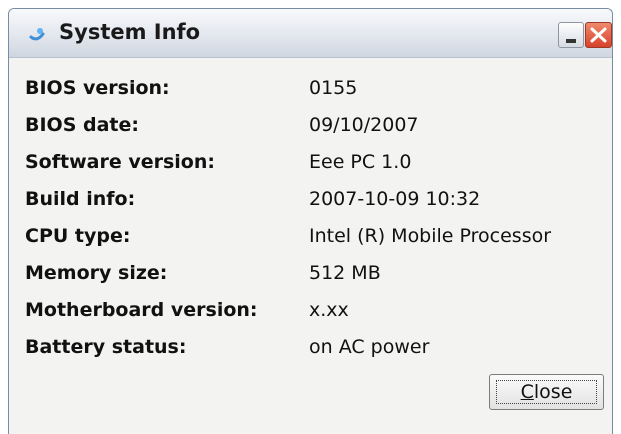 The width and height of the screenshot is (621, 434). I want to click on info-value: 2007-10-09 10:32, so click(395, 199).